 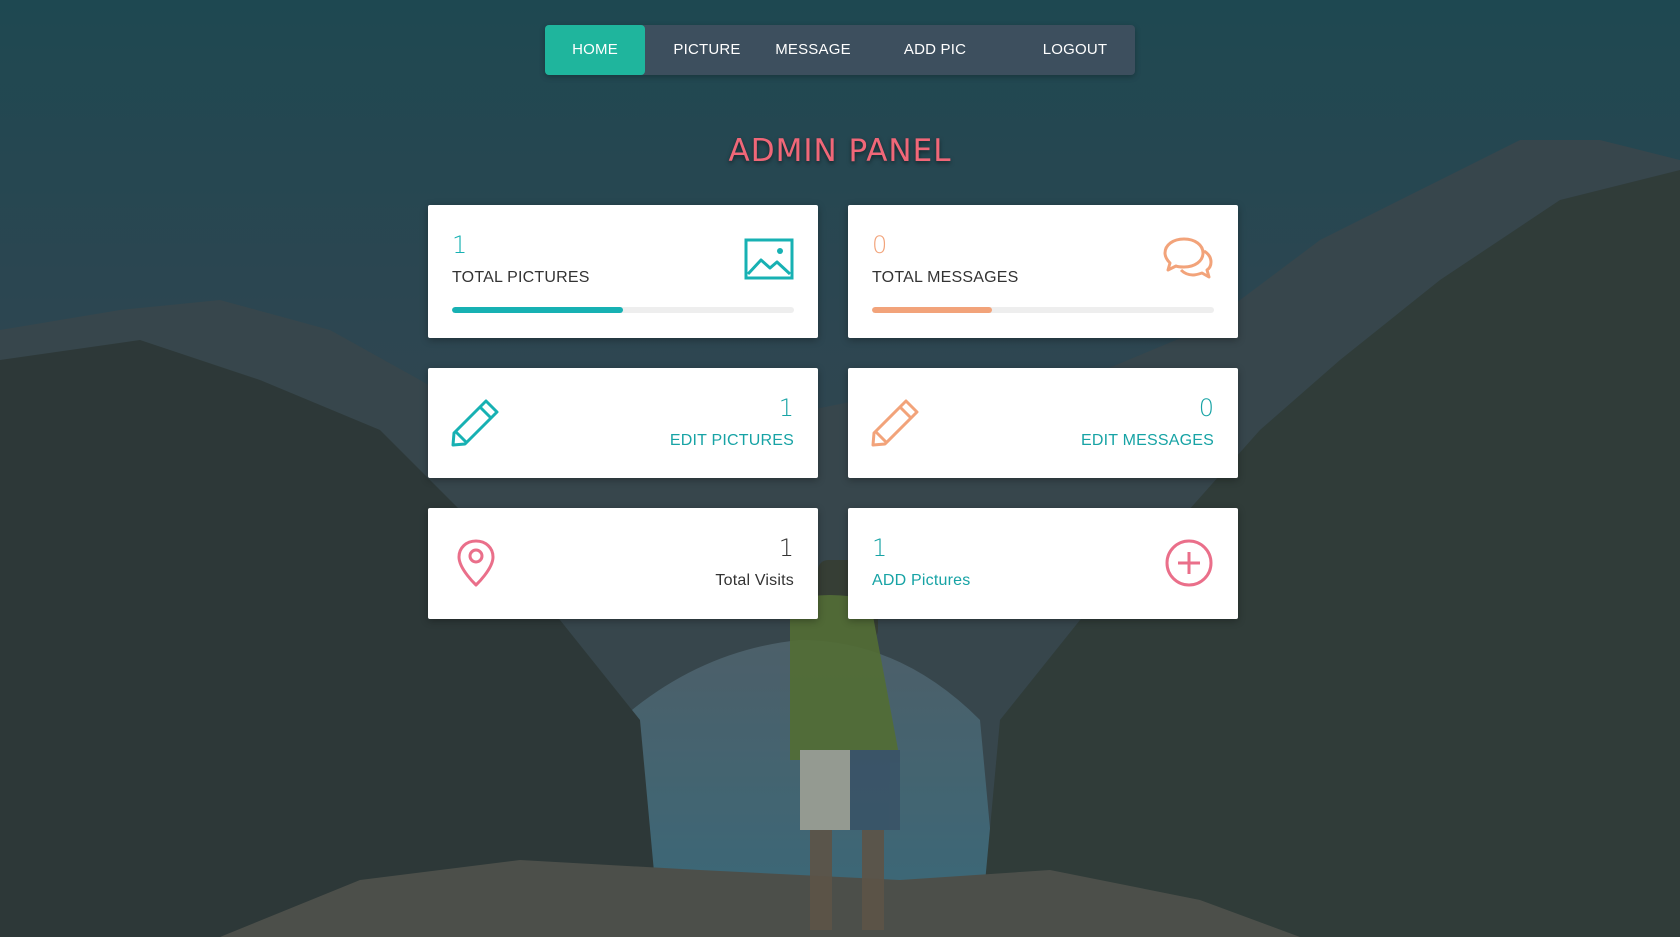 I want to click on edit-pictures-label: EDIT PICTURES, so click(x=732, y=441).